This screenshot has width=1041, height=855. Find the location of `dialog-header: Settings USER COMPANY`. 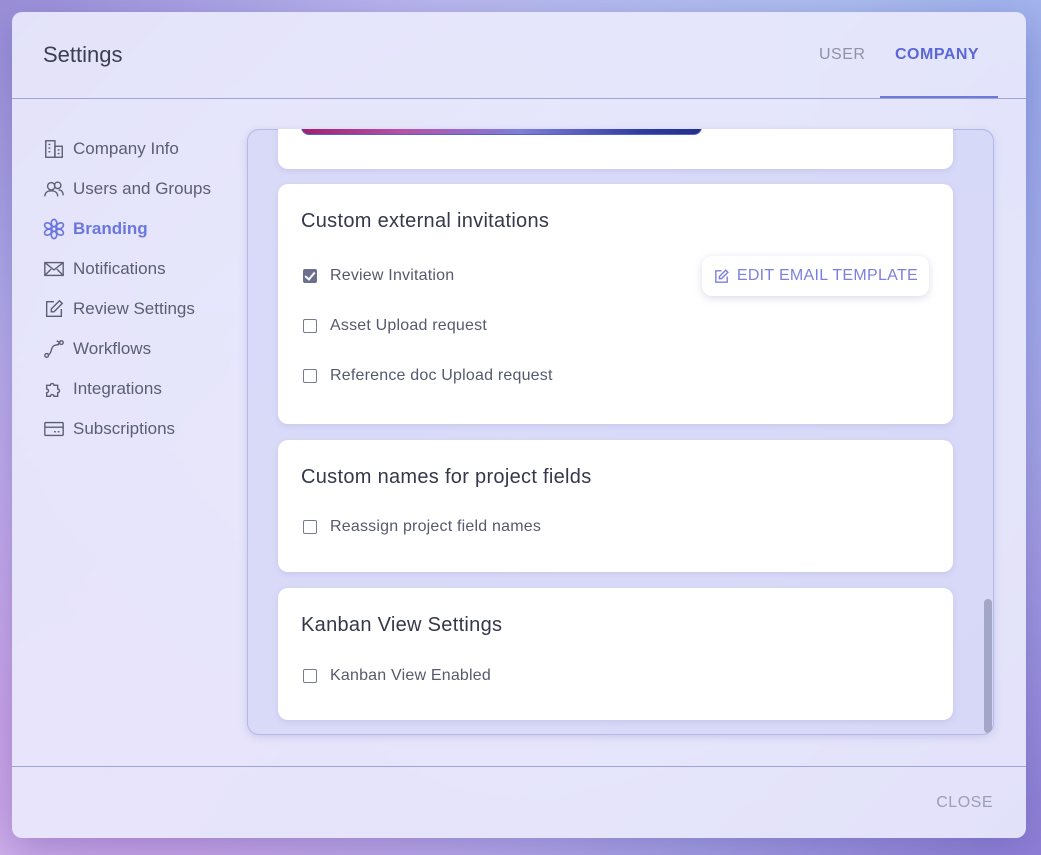

dialog-header: Settings USER COMPANY is located at coordinates (519, 55).